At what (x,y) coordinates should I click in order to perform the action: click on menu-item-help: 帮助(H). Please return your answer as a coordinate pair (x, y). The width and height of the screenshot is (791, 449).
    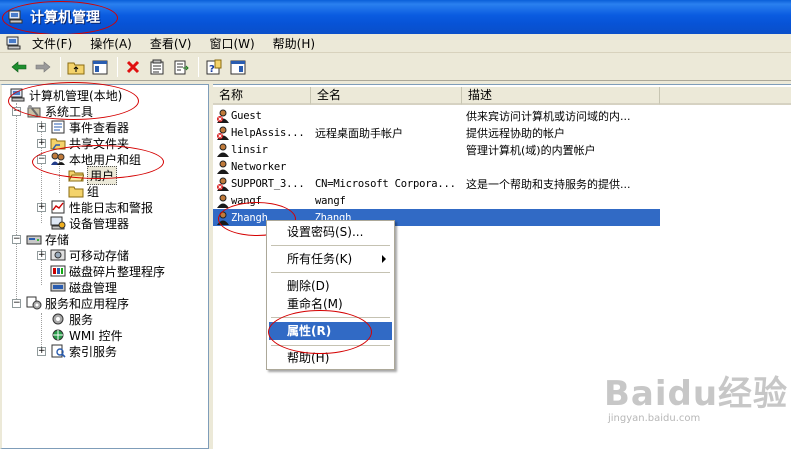
    Looking at the image, I should click on (330, 358).